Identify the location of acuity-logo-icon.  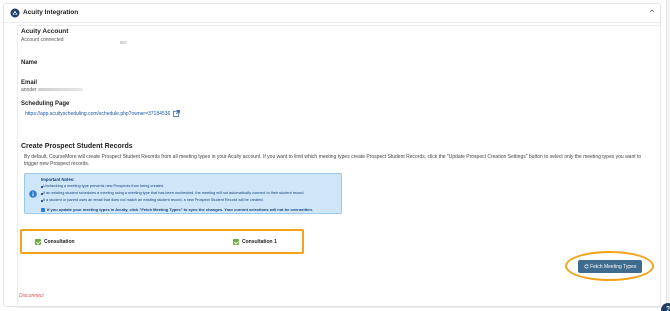
(15, 13).